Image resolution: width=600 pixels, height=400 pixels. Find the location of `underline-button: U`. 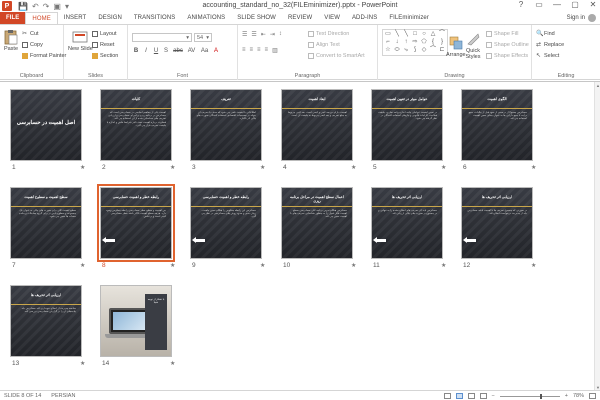

underline-button: U is located at coordinates (156, 51).